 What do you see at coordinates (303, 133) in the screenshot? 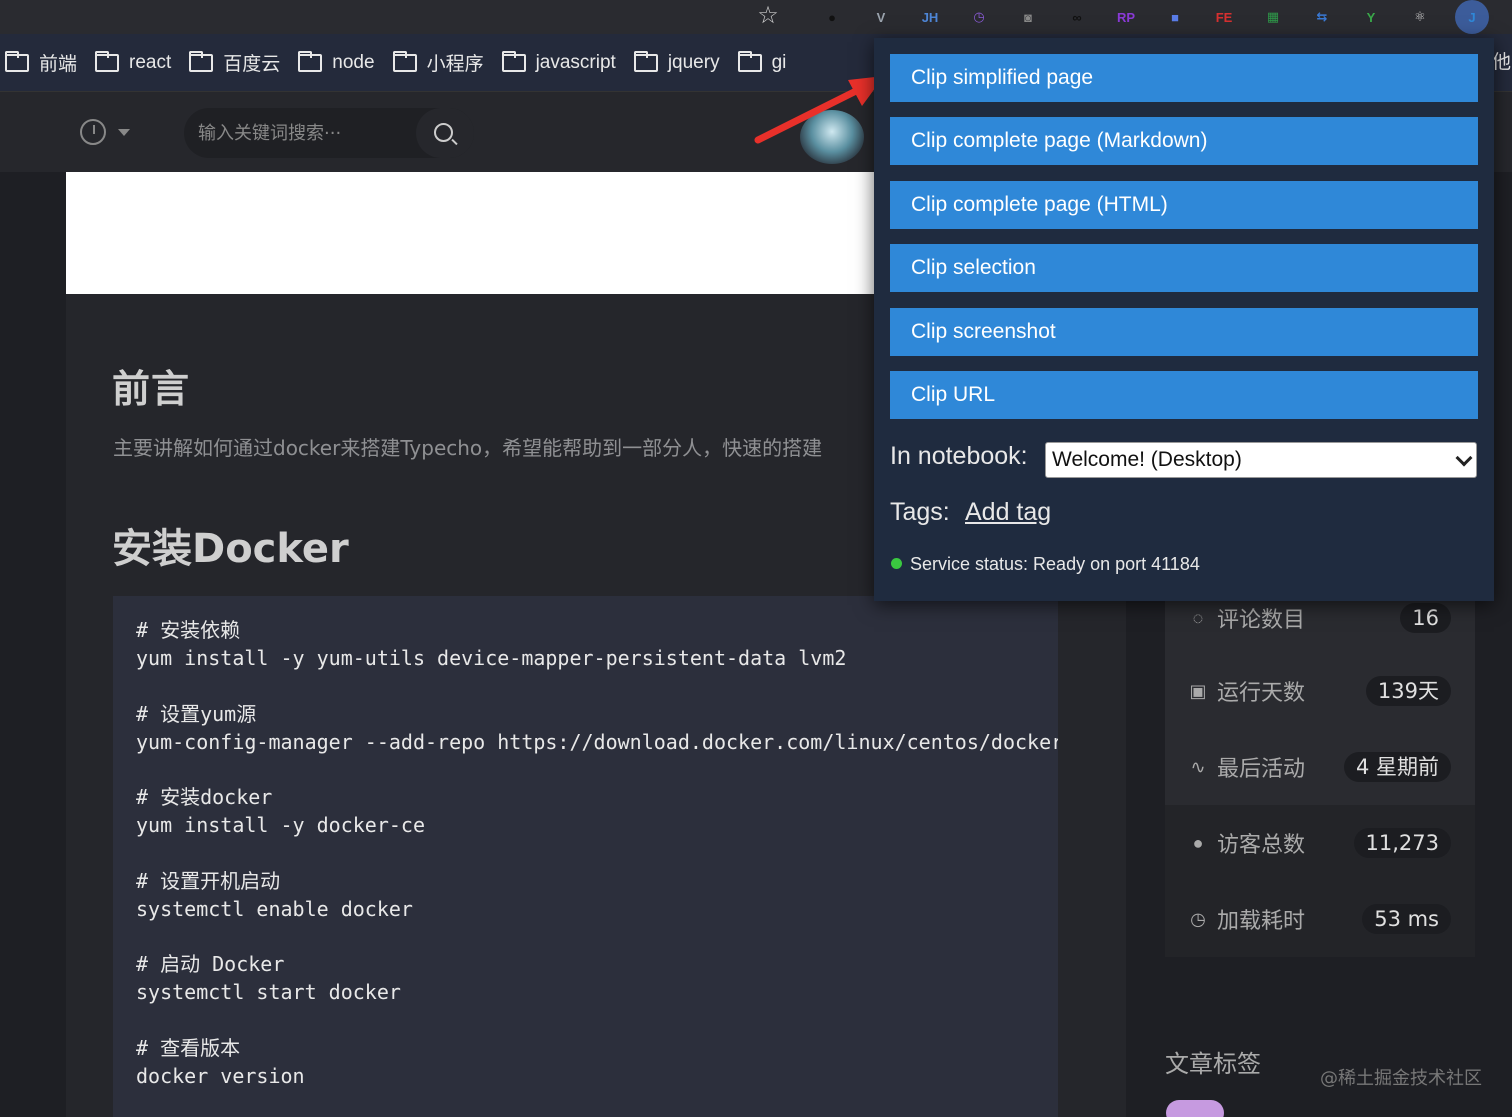
I see `search-input` at bounding box center [303, 133].